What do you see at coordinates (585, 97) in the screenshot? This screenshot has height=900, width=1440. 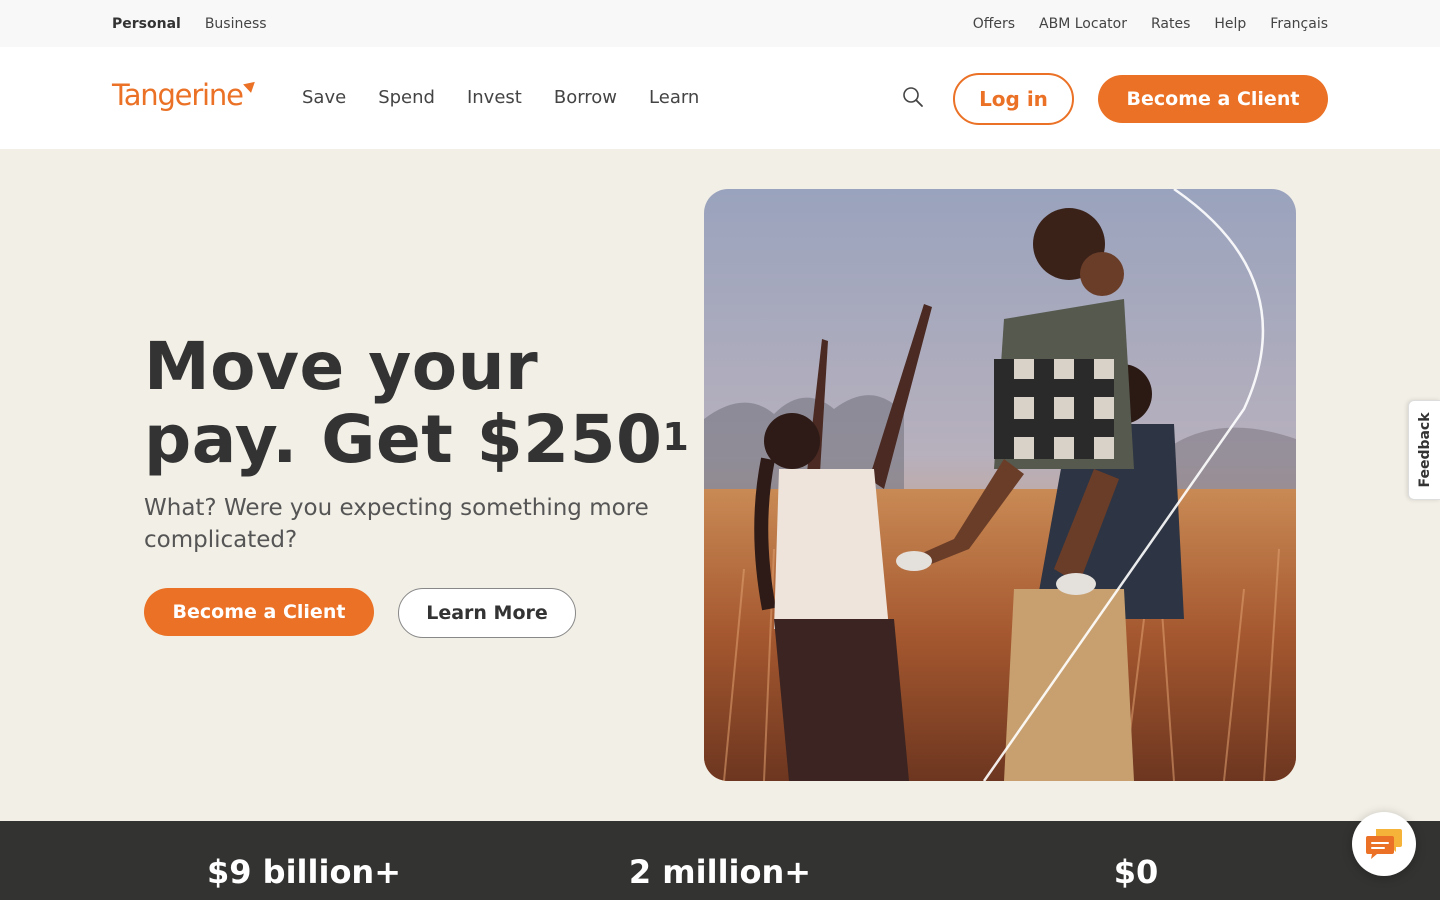 I see `nav-borrow-link: Borrow` at bounding box center [585, 97].